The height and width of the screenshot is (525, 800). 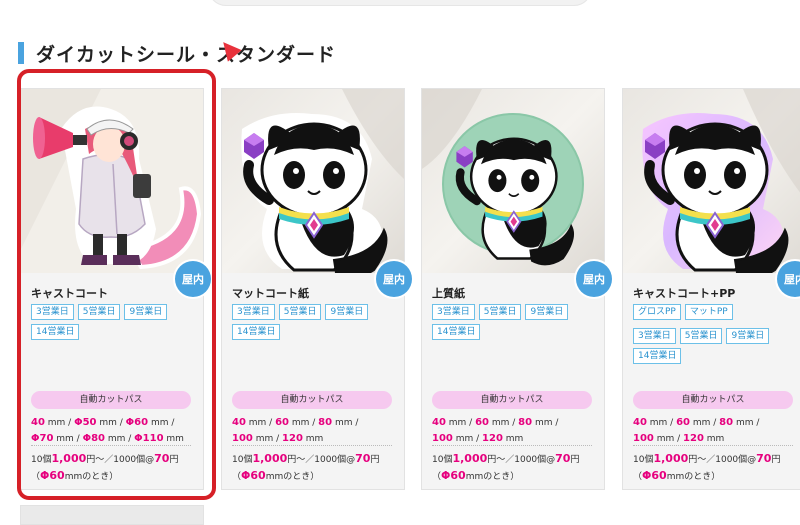 What do you see at coordinates (69, 293) in the screenshot?
I see `product-name: キャストコート` at bounding box center [69, 293].